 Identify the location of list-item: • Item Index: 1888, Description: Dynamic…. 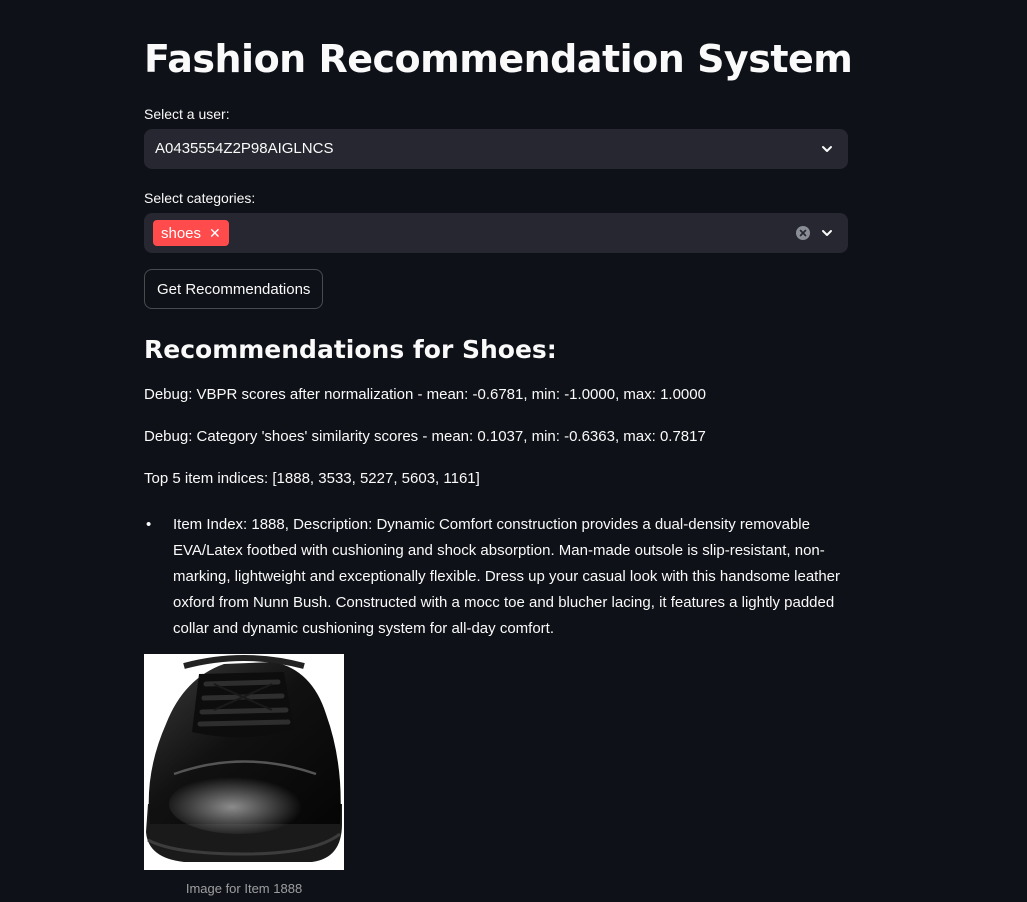
(496, 577).